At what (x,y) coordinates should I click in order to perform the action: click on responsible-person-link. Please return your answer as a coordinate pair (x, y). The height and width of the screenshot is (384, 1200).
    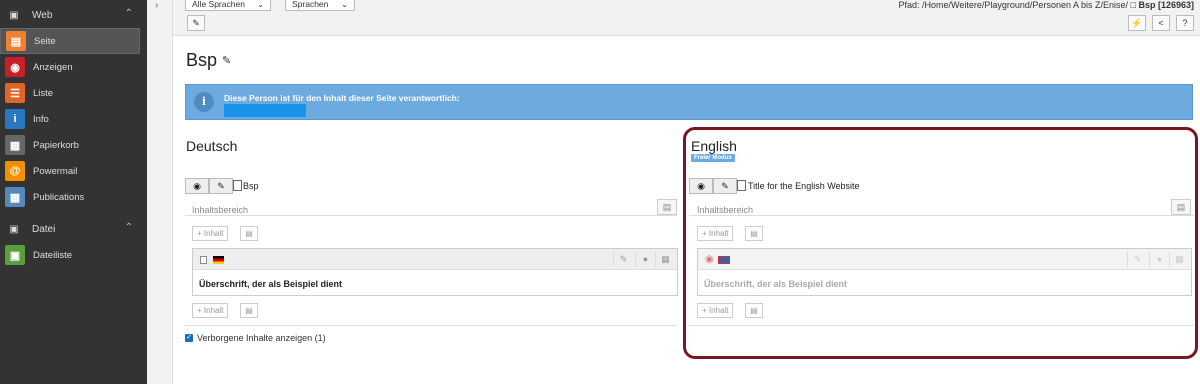
    Looking at the image, I should click on (265, 110).